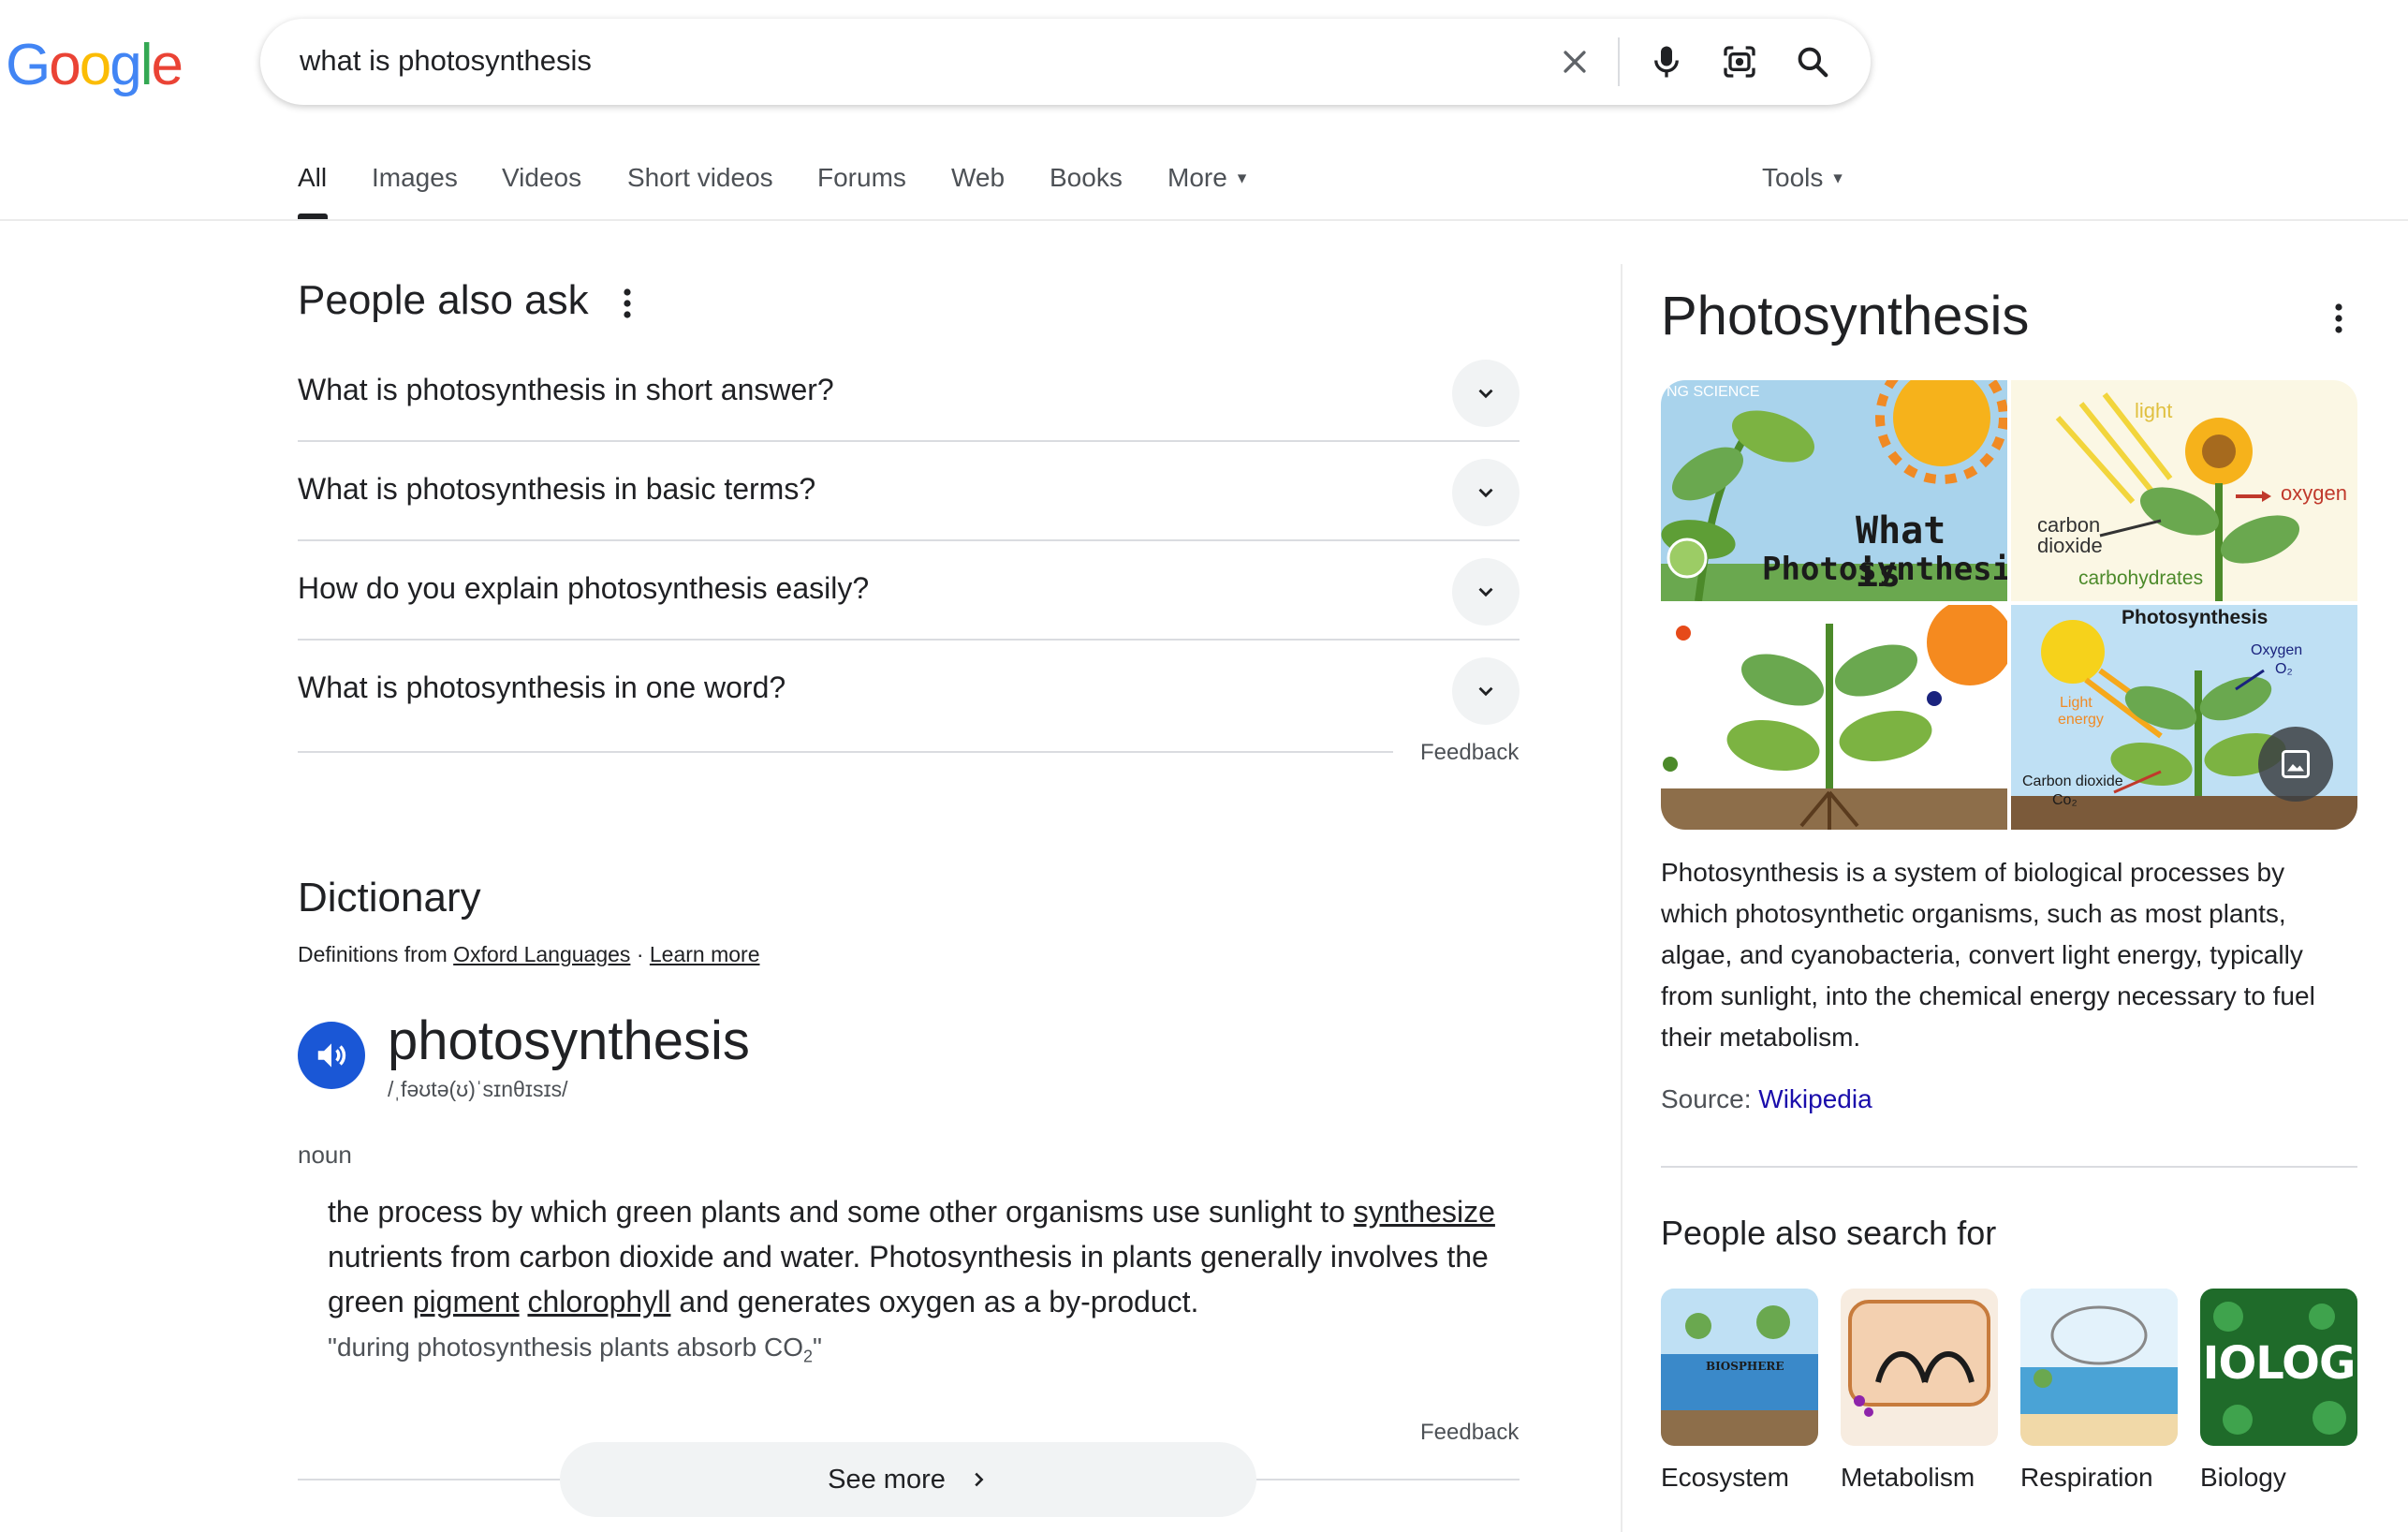 The image size is (2408, 1532). I want to click on pasf-thumb: BIOSPHERE, so click(1739, 1367).